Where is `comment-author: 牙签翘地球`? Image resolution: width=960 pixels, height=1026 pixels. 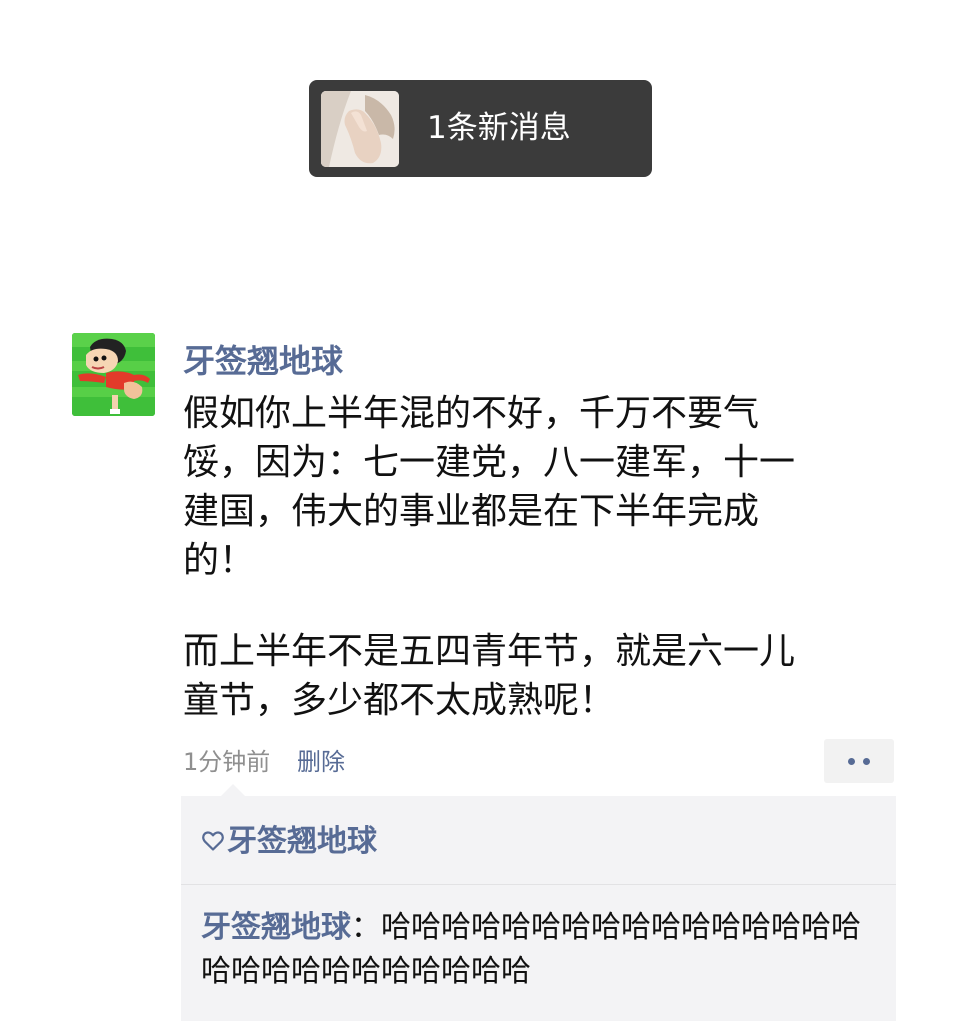 comment-author: 牙签翘地球 is located at coordinates (276, 927).